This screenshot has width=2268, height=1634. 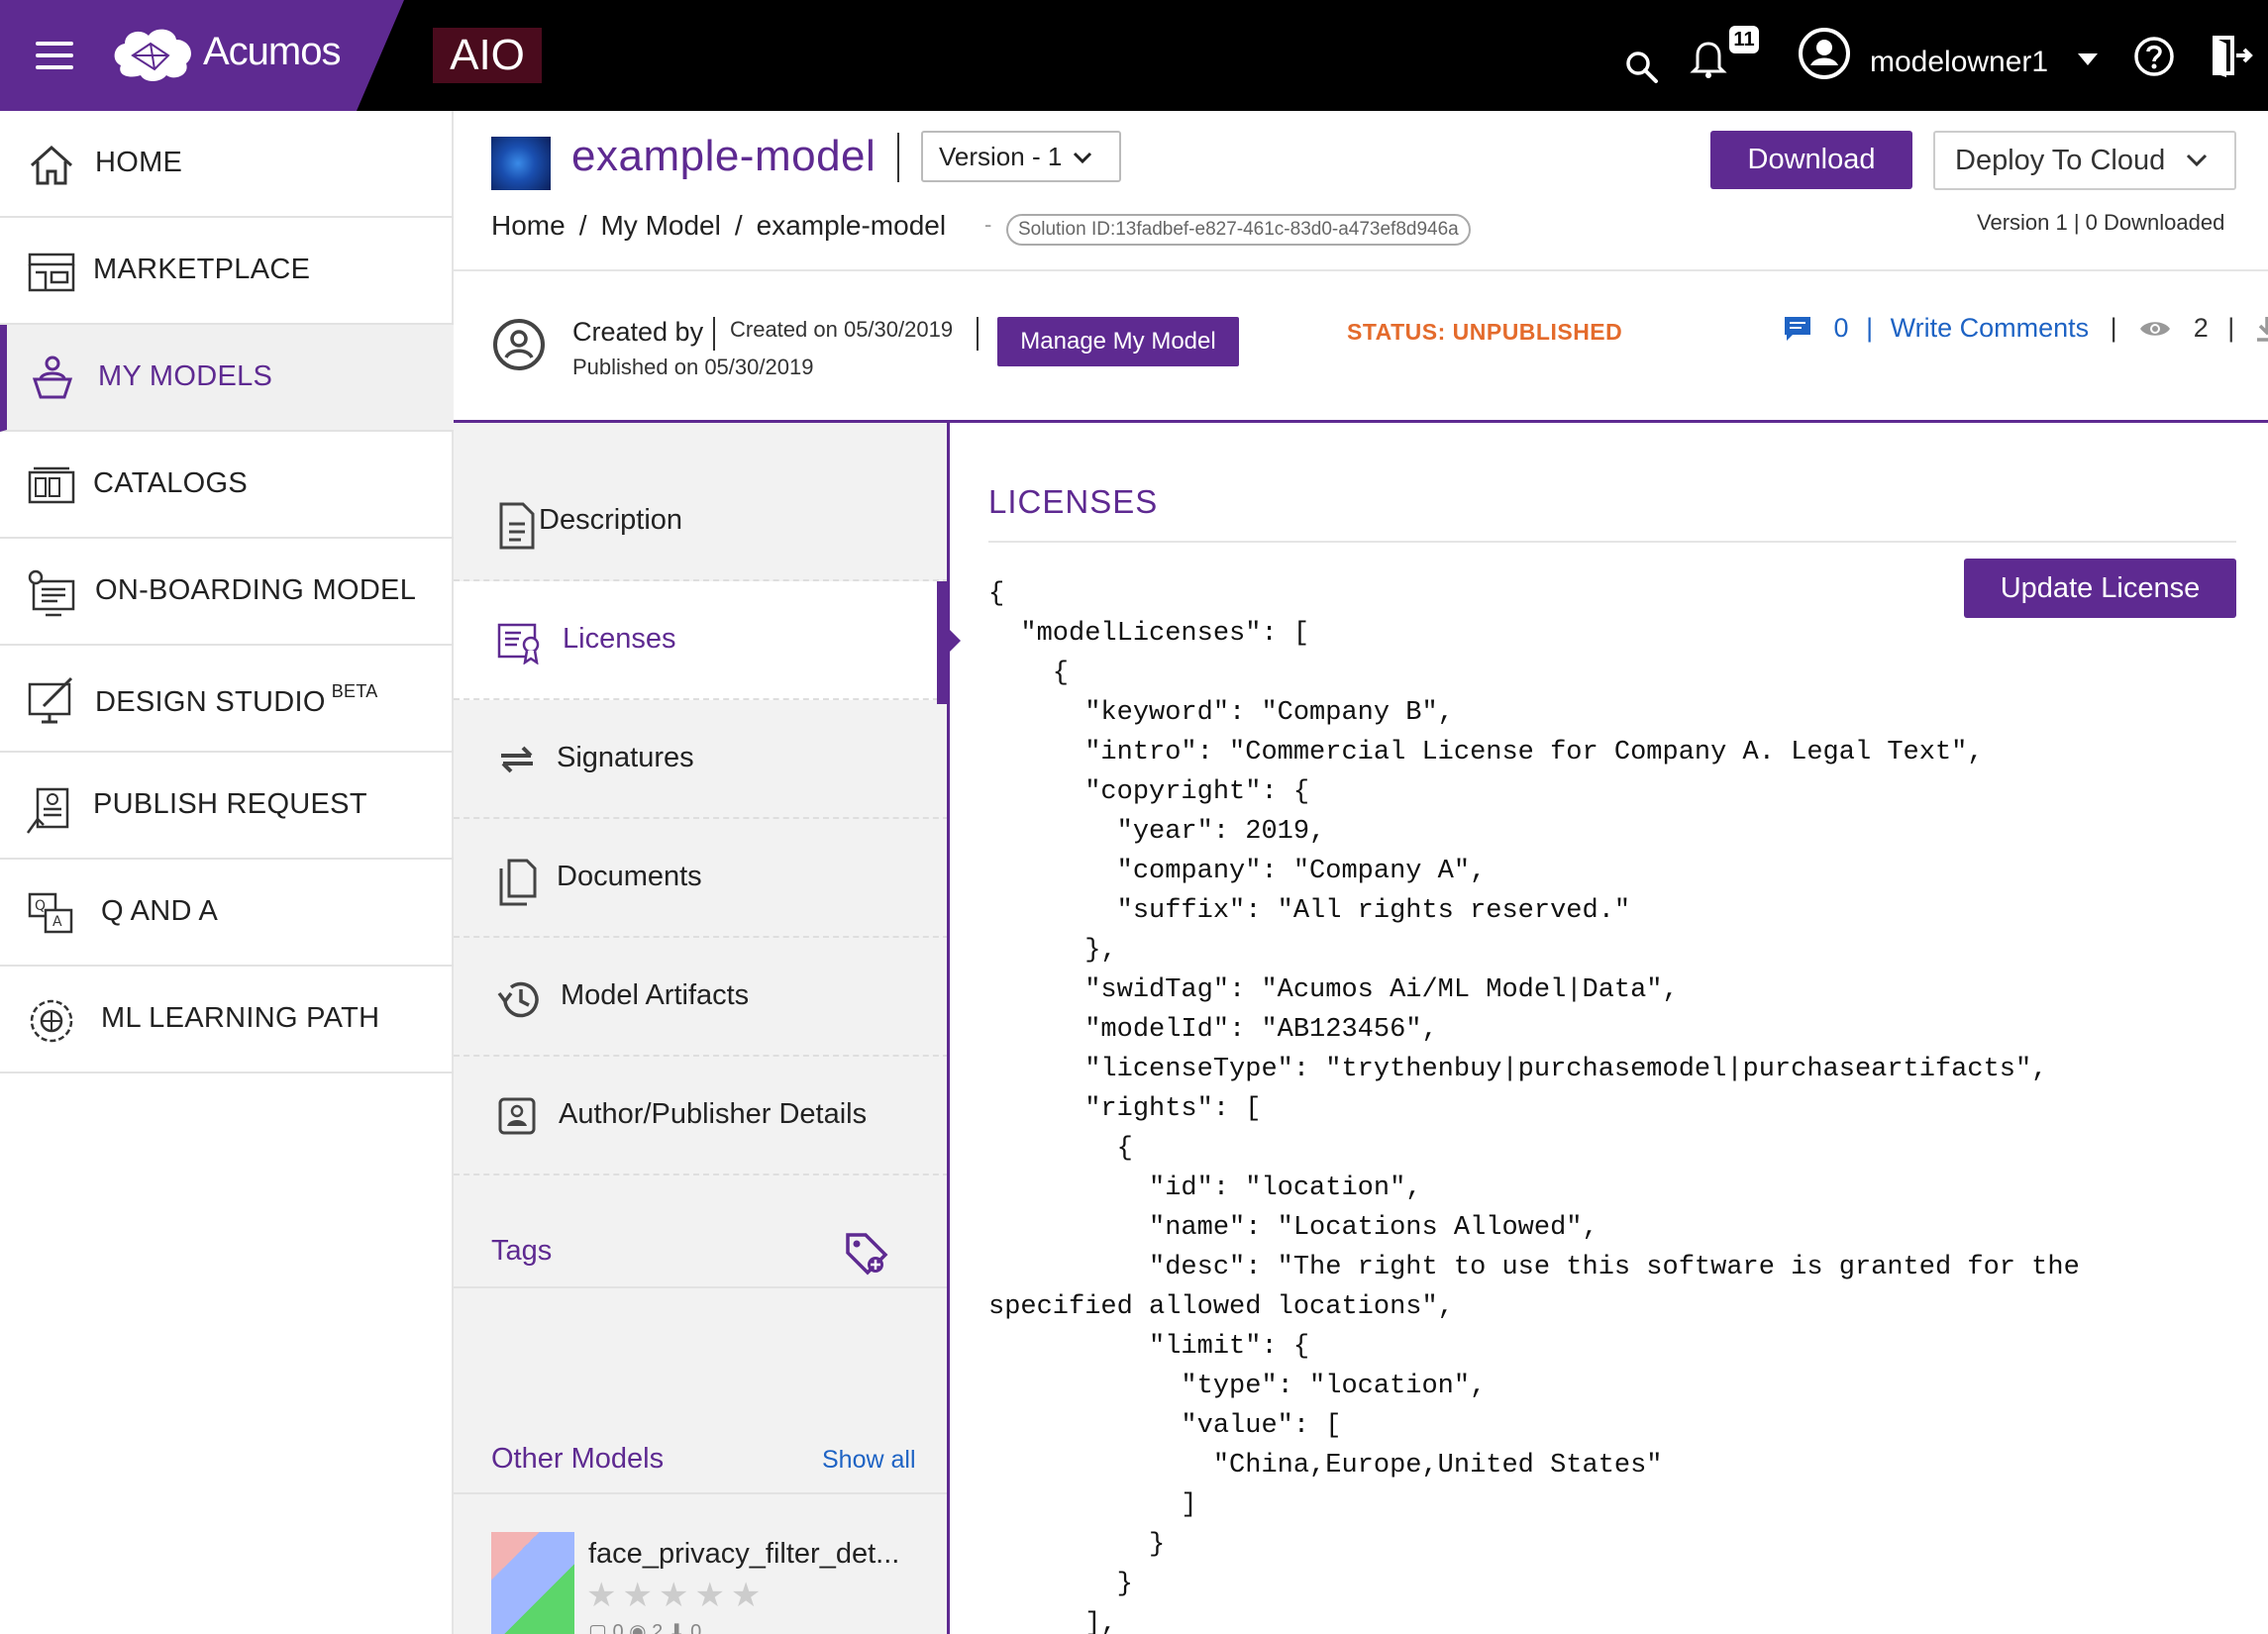 What do you see at coordinates (518, 643) in the screenshot?
I see `license-certificate-icon` at bounding box center [518, 643].